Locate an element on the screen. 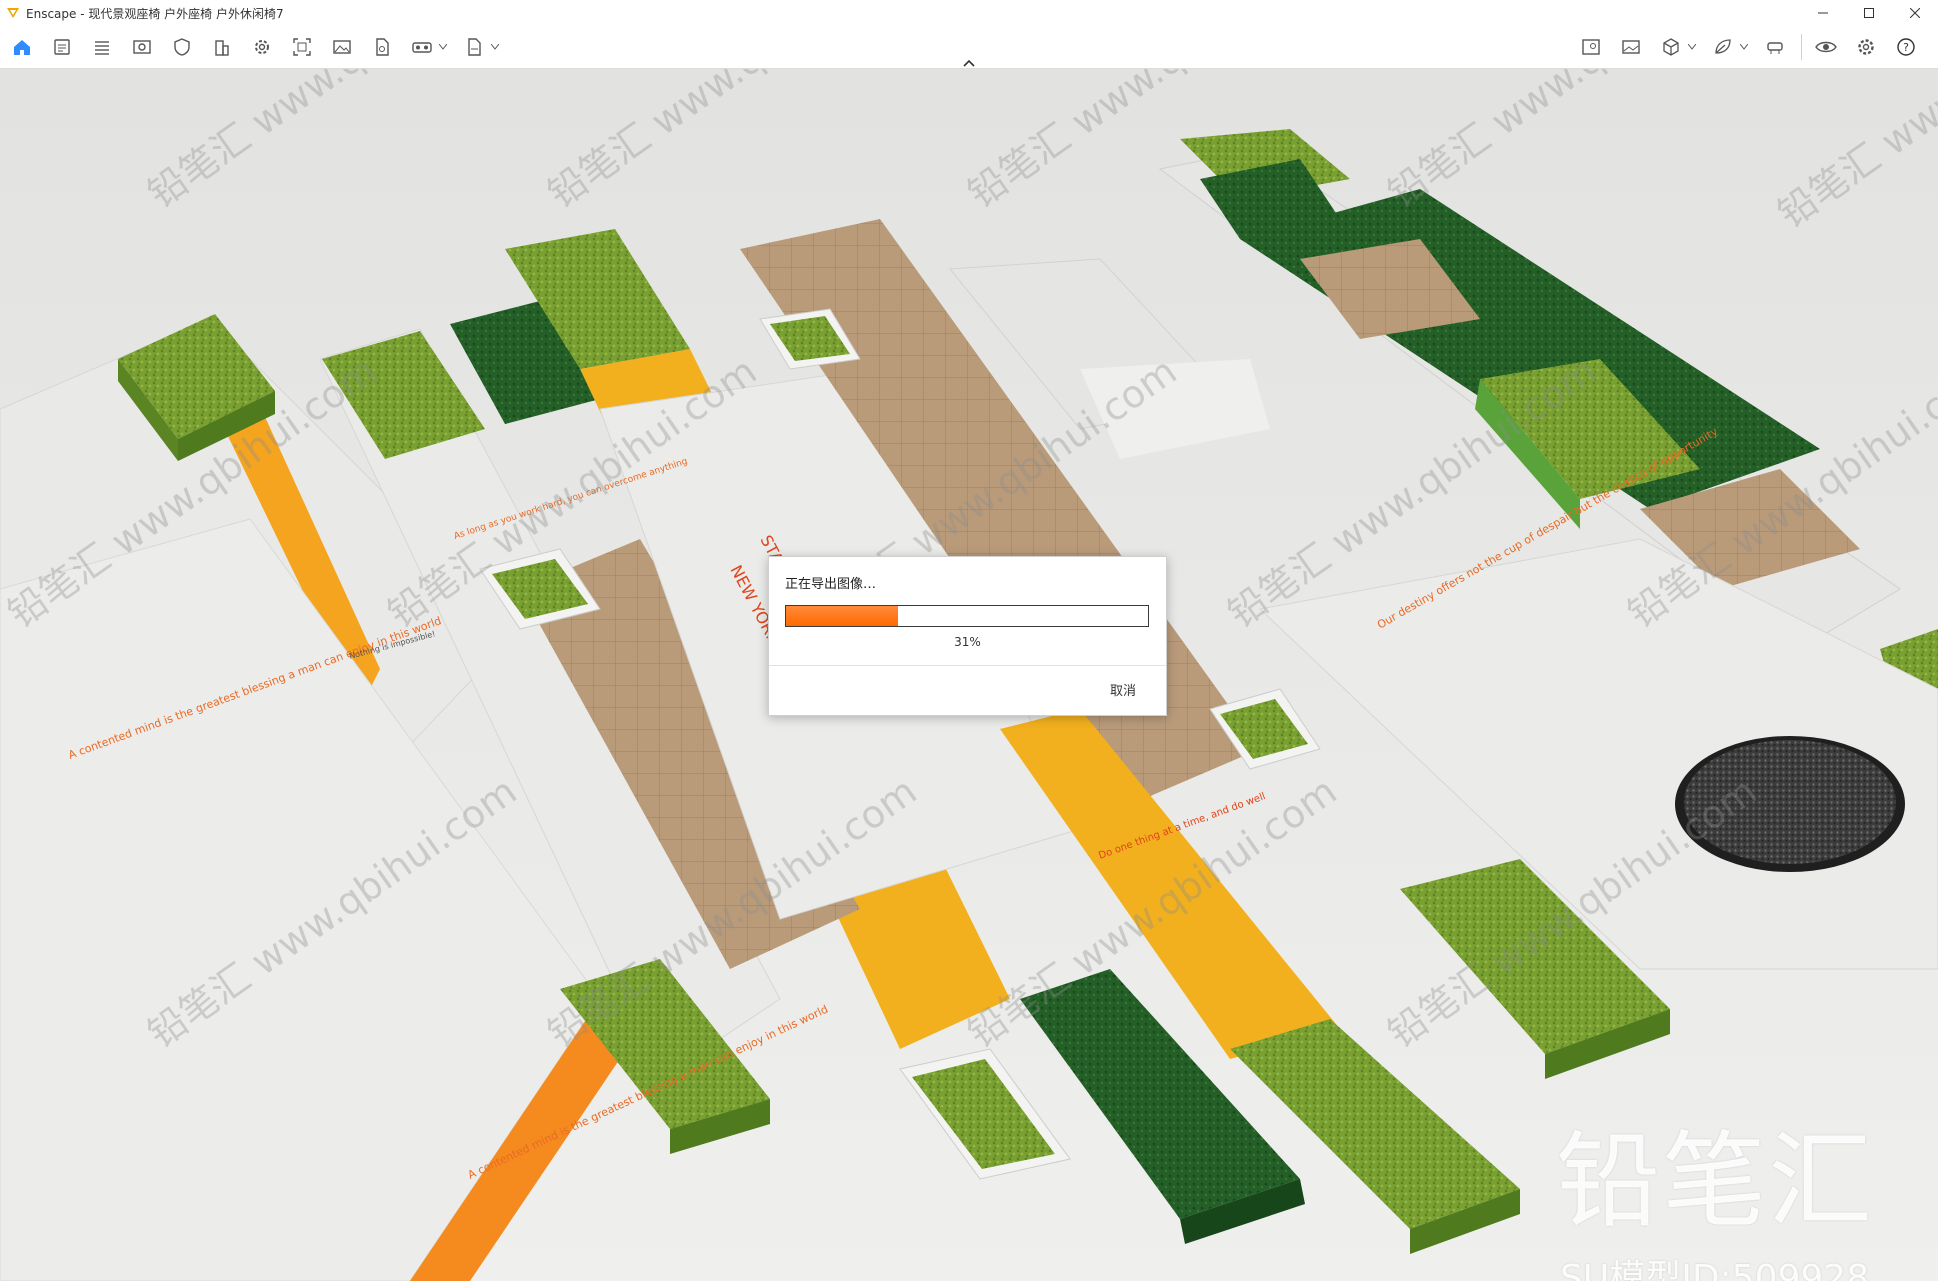 The width and height of the screenshot is (1938, 1281). cube-icon is located at coordinates (1671, 47).